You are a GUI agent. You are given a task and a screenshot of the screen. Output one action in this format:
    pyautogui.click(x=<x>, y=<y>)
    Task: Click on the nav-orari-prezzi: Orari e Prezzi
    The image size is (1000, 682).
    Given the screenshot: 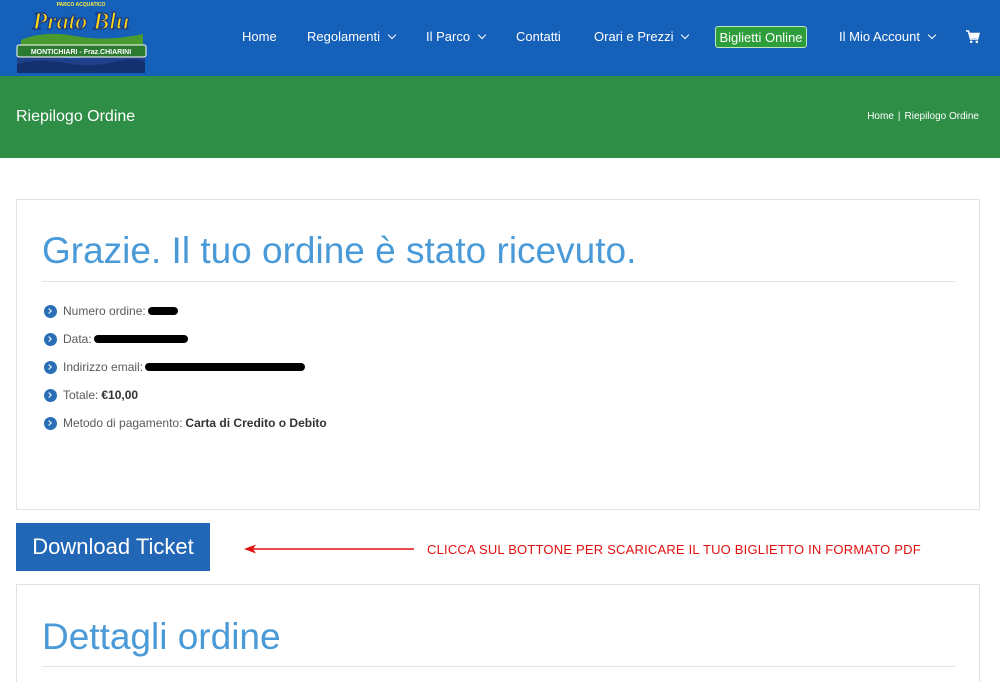 What is the action you would take?
    pyautogui.click(x=642, y=36)
    